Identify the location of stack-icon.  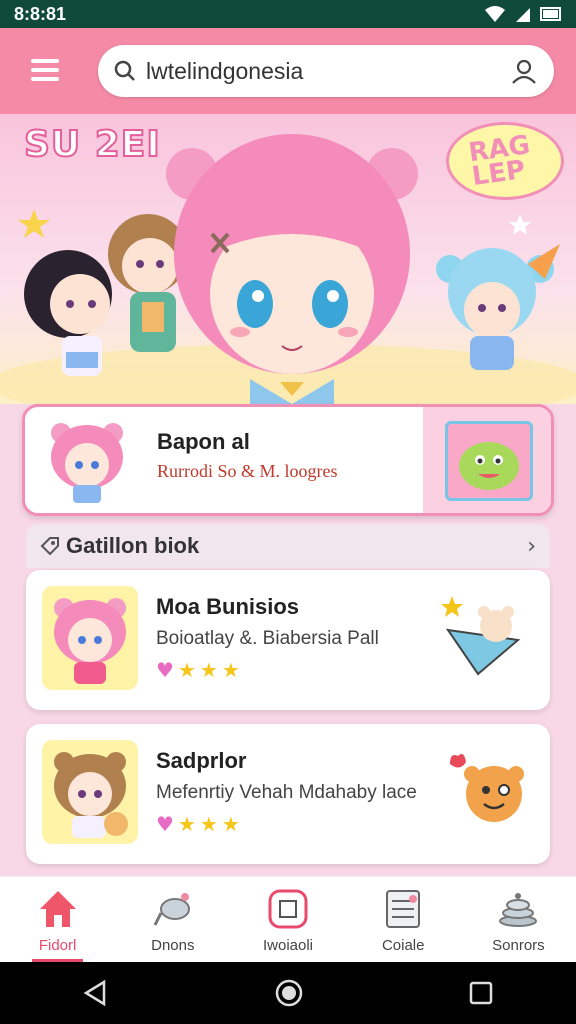
(518, 910).